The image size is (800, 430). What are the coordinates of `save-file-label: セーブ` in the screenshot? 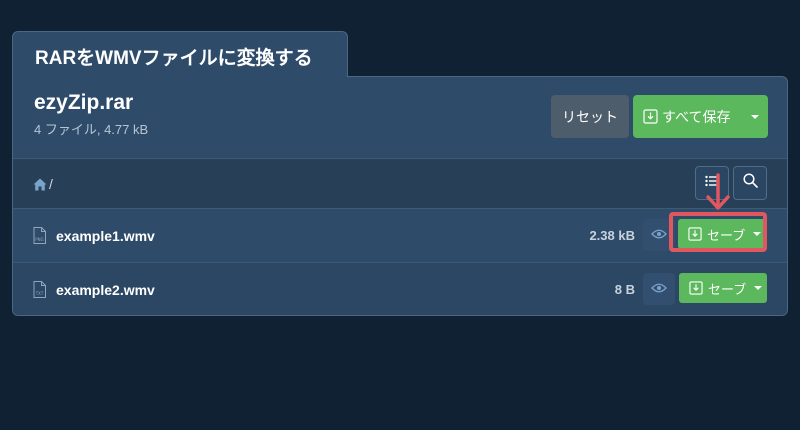 It's located at (727, 289).